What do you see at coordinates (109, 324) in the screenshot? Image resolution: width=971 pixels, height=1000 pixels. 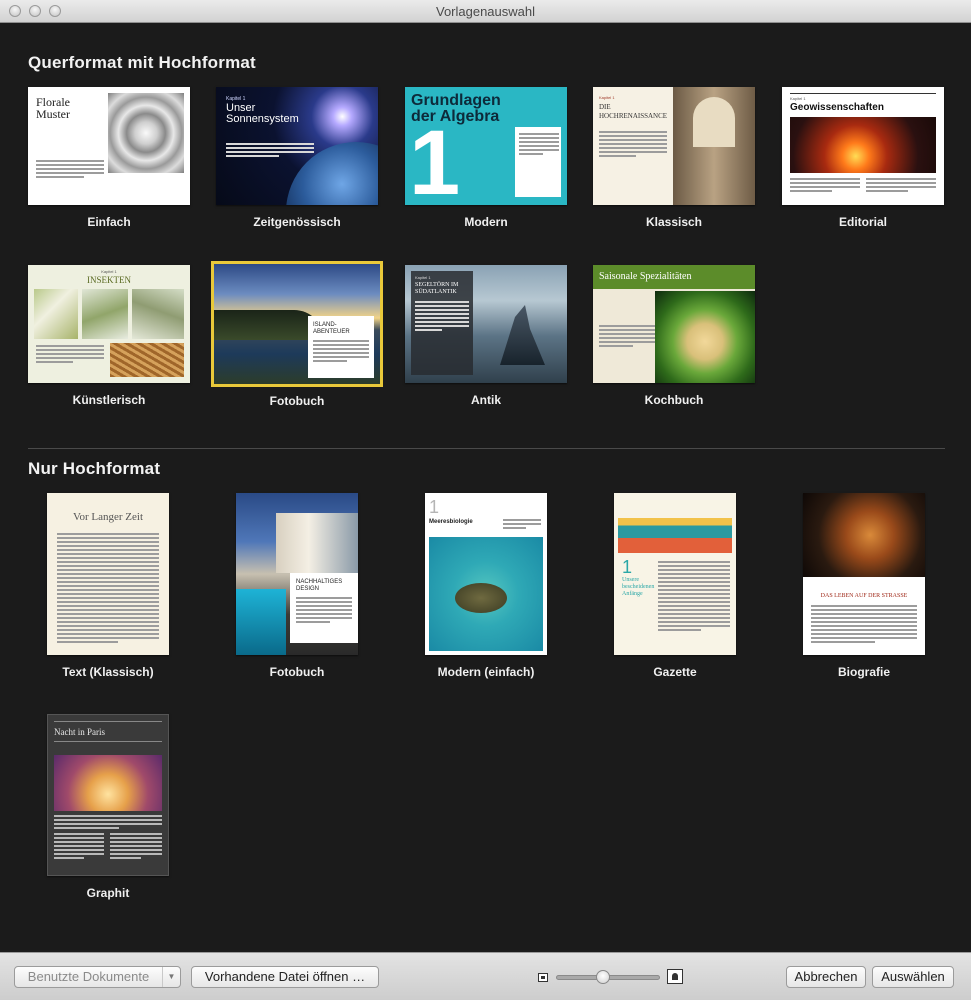 I see `template-thumbnail: Kapitel 1 Insekten` at bounding box center [109, 324].